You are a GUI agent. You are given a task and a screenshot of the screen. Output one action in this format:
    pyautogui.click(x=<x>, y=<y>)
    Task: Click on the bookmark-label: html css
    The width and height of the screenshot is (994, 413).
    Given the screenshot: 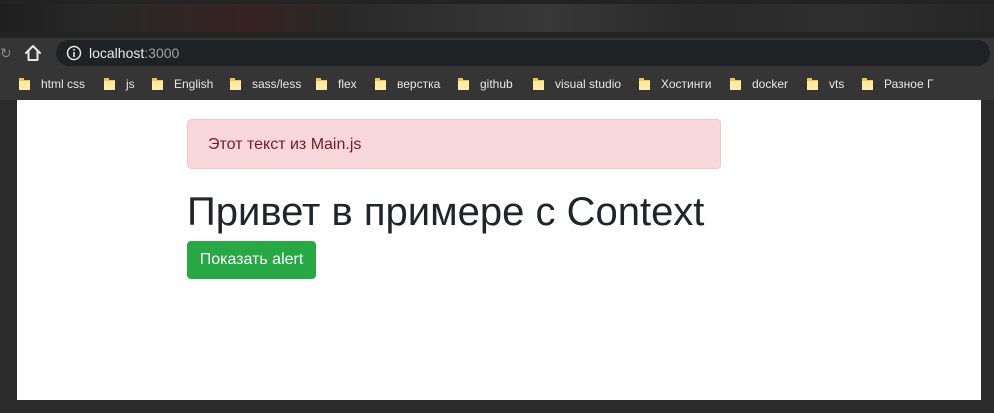 What is the action you would take?
    pyautogui.click(x=63, y=84)
    